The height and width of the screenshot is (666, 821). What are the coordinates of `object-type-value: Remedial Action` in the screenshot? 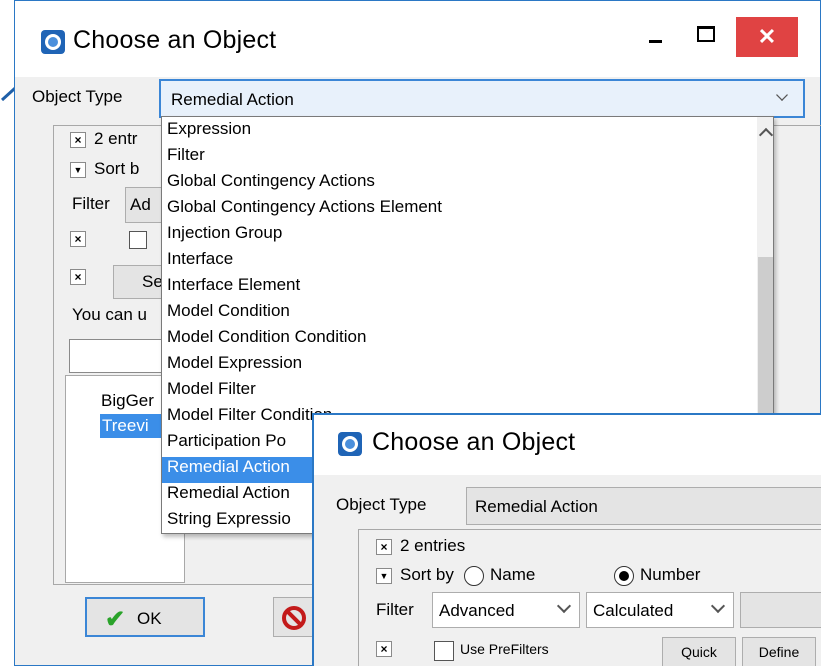 It's located at (232, 99).